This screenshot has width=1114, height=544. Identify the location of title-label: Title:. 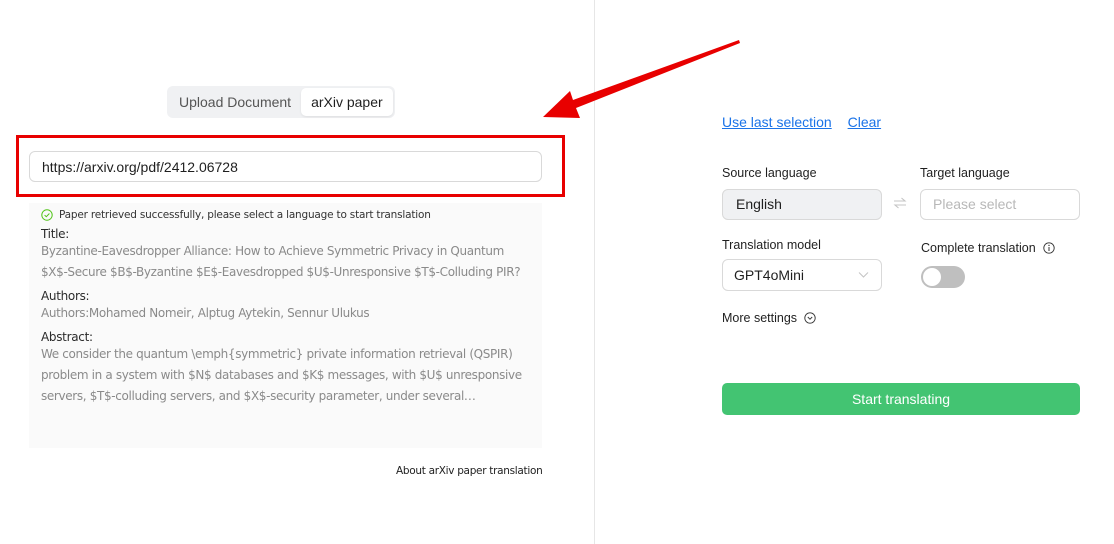
(55, 234).